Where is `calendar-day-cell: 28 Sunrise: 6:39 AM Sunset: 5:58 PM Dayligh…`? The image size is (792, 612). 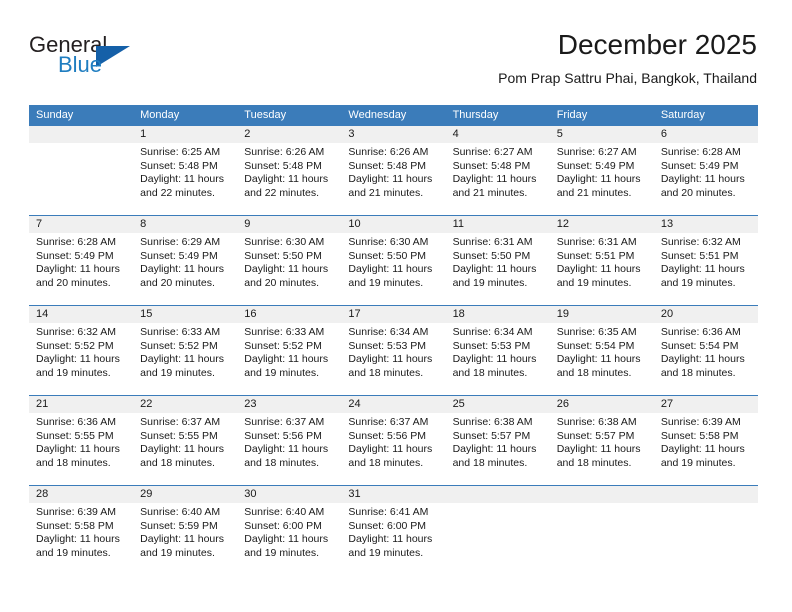
calendar-day-cell: 28 Sunrise: 6:39 AM Sunset: 5:58 PM Dayligh… is located at coordinates (81, 530).